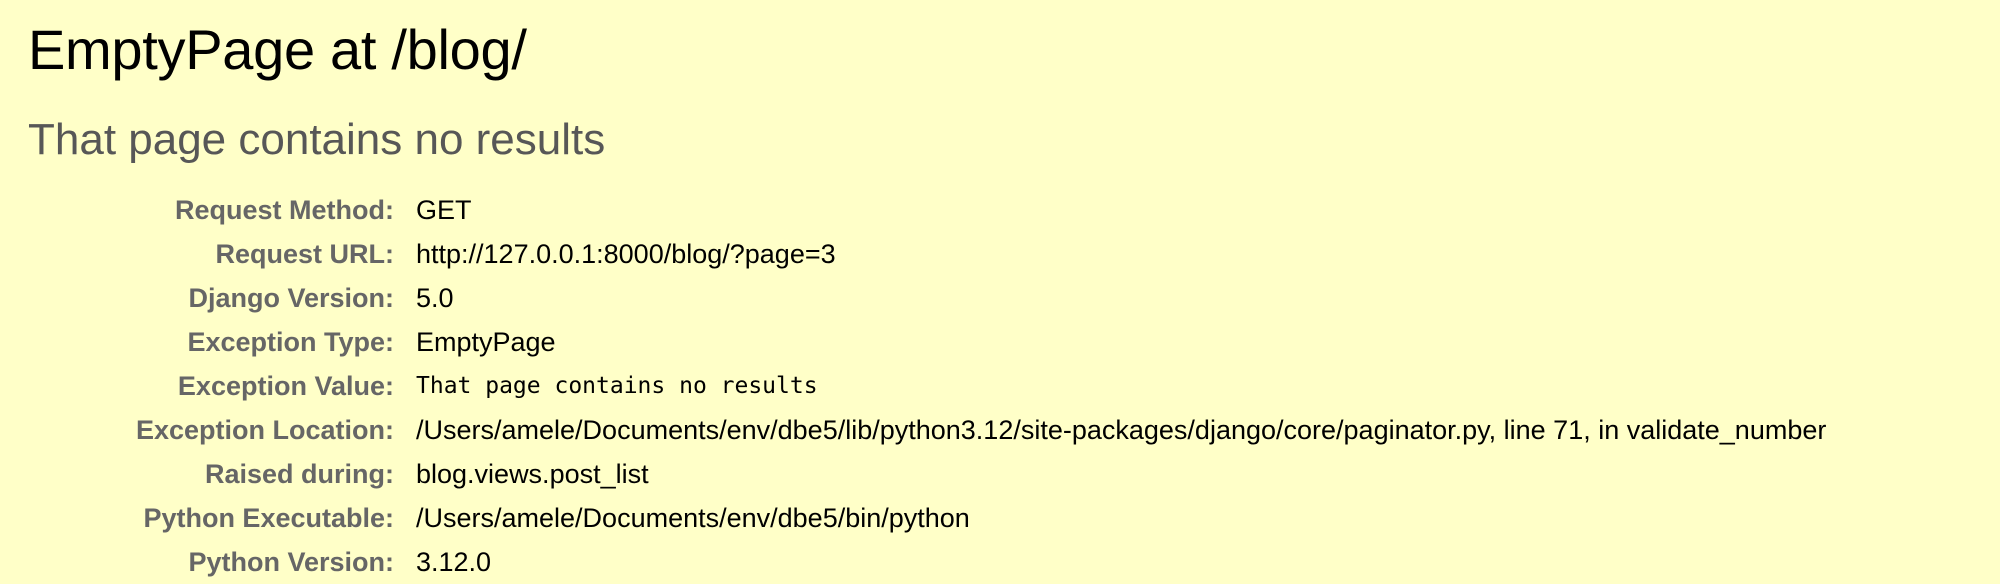 The width and height of the screenshot is (2000, 584). What do you see at coordinates (927, 210) in the screenshot?
I see `meta-row-request-method: Request Method: GET` at bounding box center [927, 210].